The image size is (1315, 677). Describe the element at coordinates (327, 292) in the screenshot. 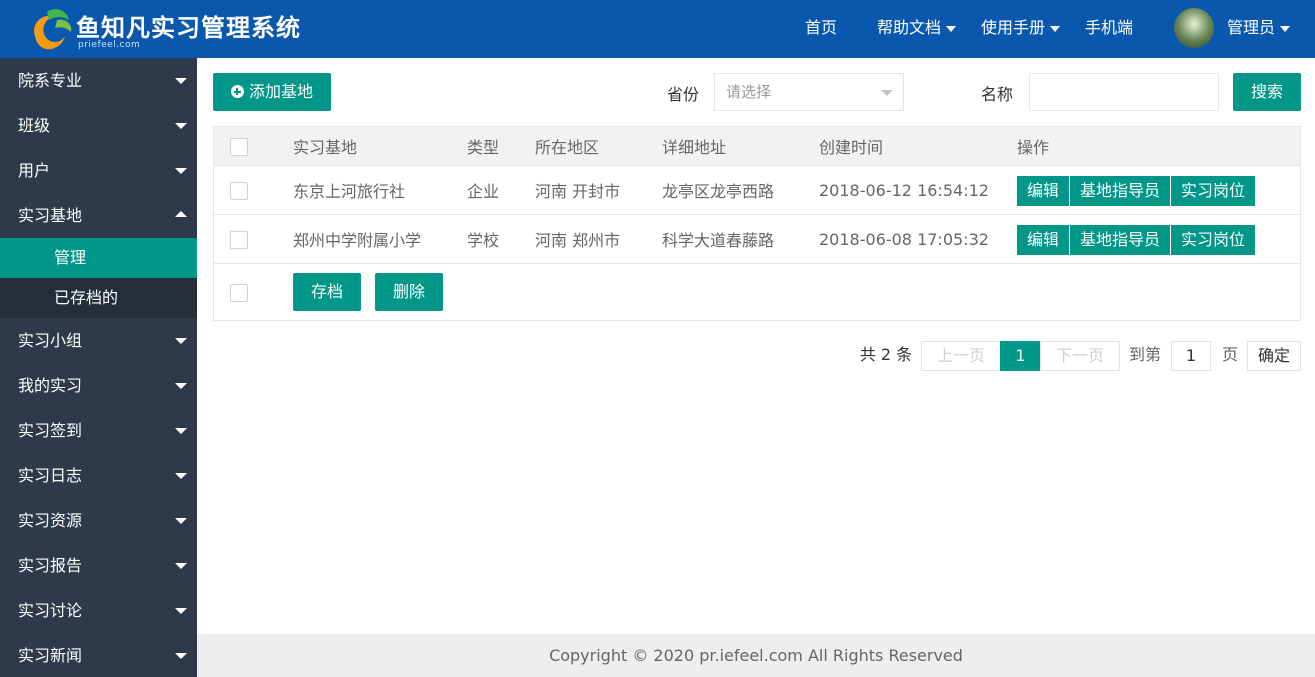

I see `archive-button: 存档` at that location.